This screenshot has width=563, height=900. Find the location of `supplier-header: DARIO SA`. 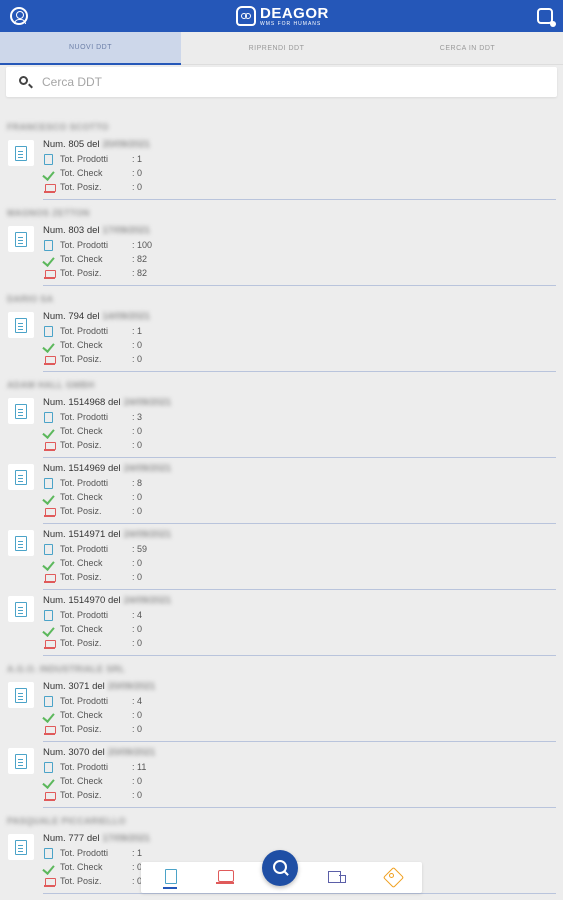

supplier-header: DARIO SA is located at coordinates (281, 299).